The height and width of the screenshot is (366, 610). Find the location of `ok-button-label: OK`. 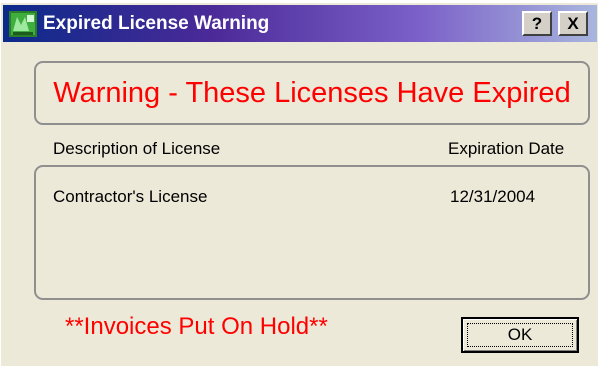

ok-button-label: OK is located at coordinates (520, 334).